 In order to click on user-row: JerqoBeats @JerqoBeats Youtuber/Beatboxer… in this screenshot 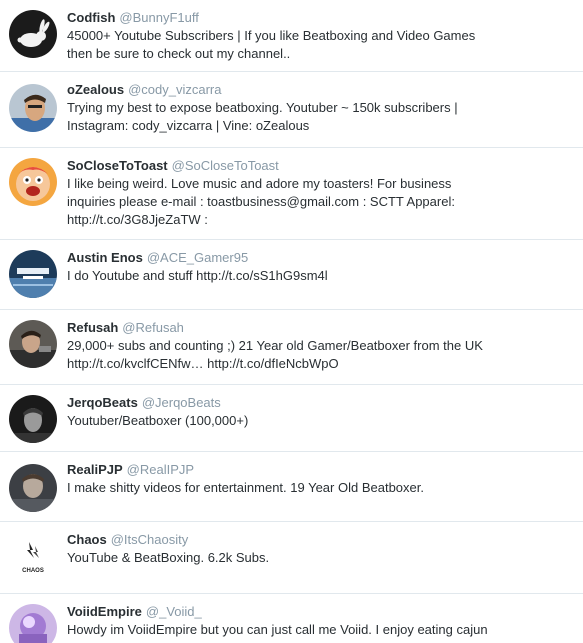, I will do `click(291, 418)`.